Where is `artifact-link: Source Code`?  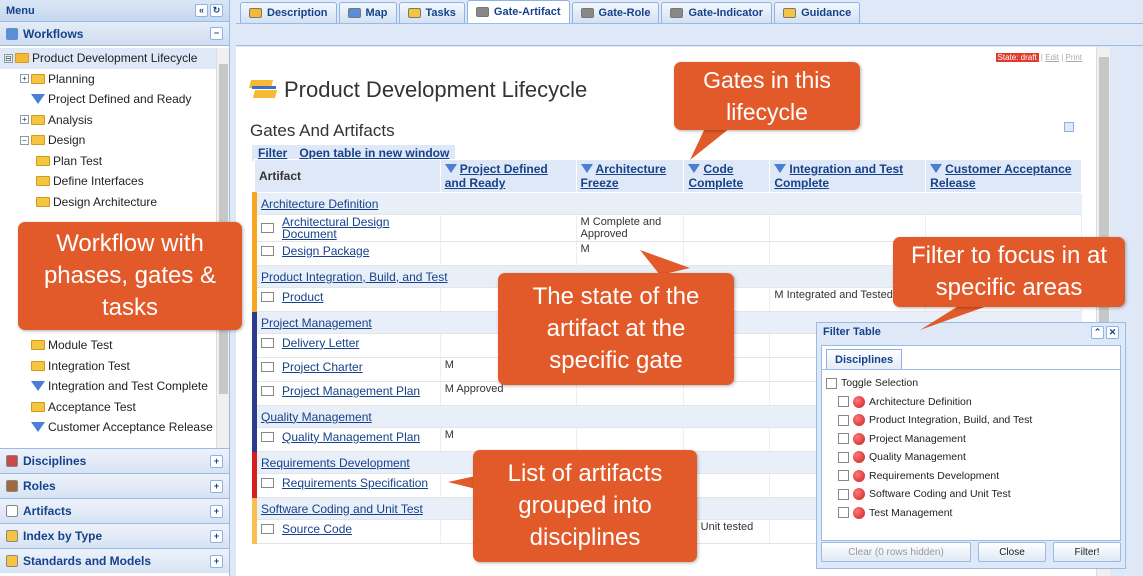
artifact-link: Source Code is located at coordinates (317, 529).